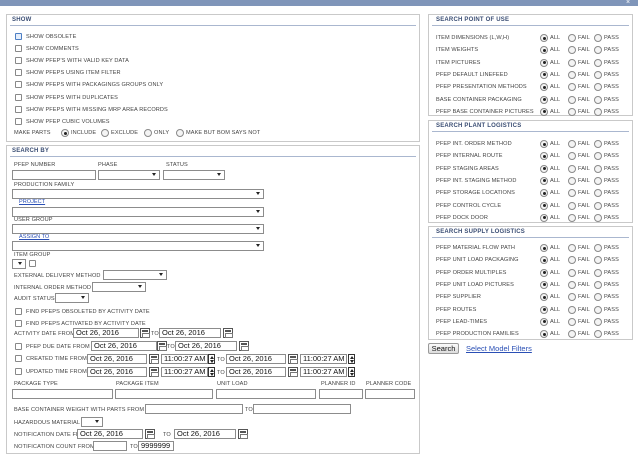  Describe the element at coordinates (32, 263) in the screenshot. I see `item-group-checkbox` at that location.